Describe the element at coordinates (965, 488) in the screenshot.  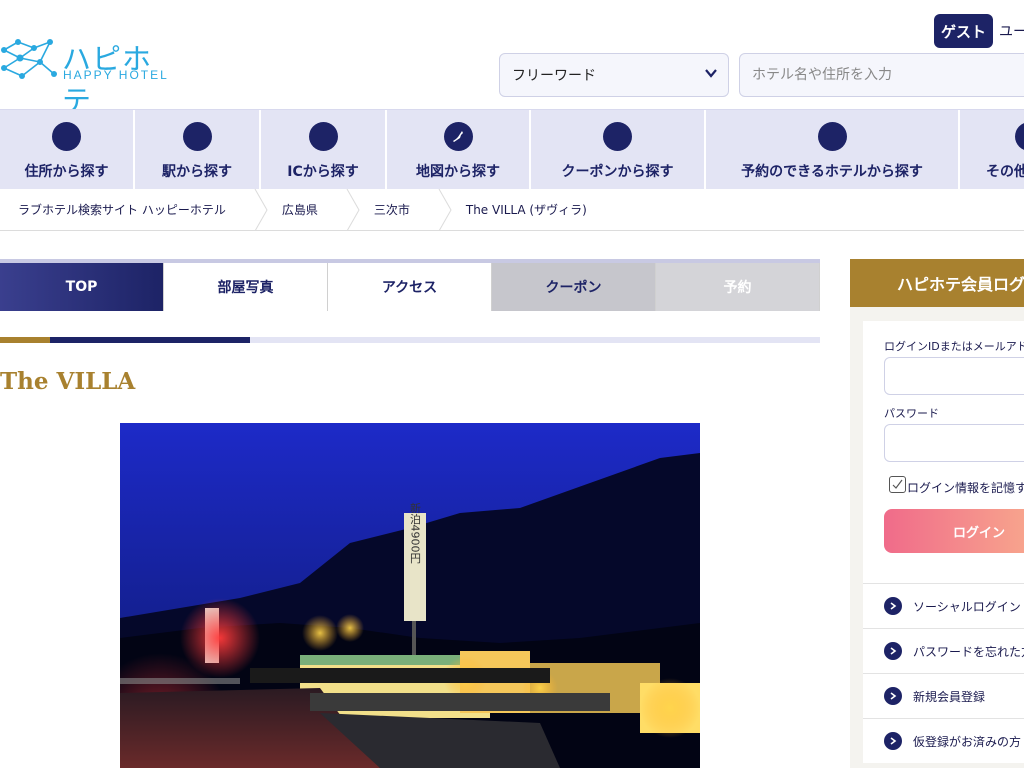
I see `remember-login-label: ログイン情報を記憶す` at that location.